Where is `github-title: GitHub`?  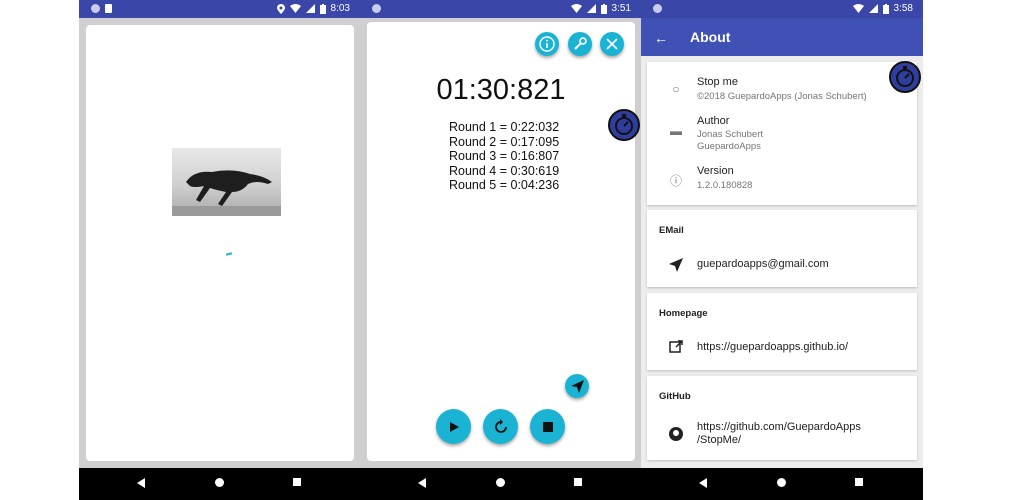
github-title: GitHub is located at coordinates (675, 396).